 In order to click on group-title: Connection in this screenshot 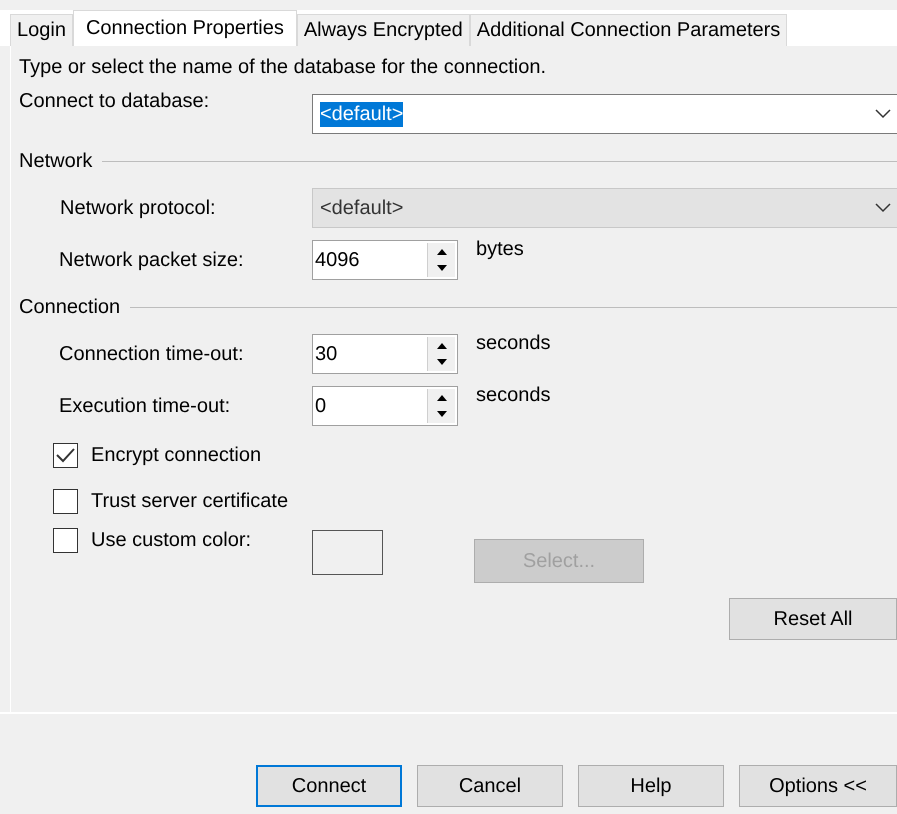, I will do `click(69, 307)`.